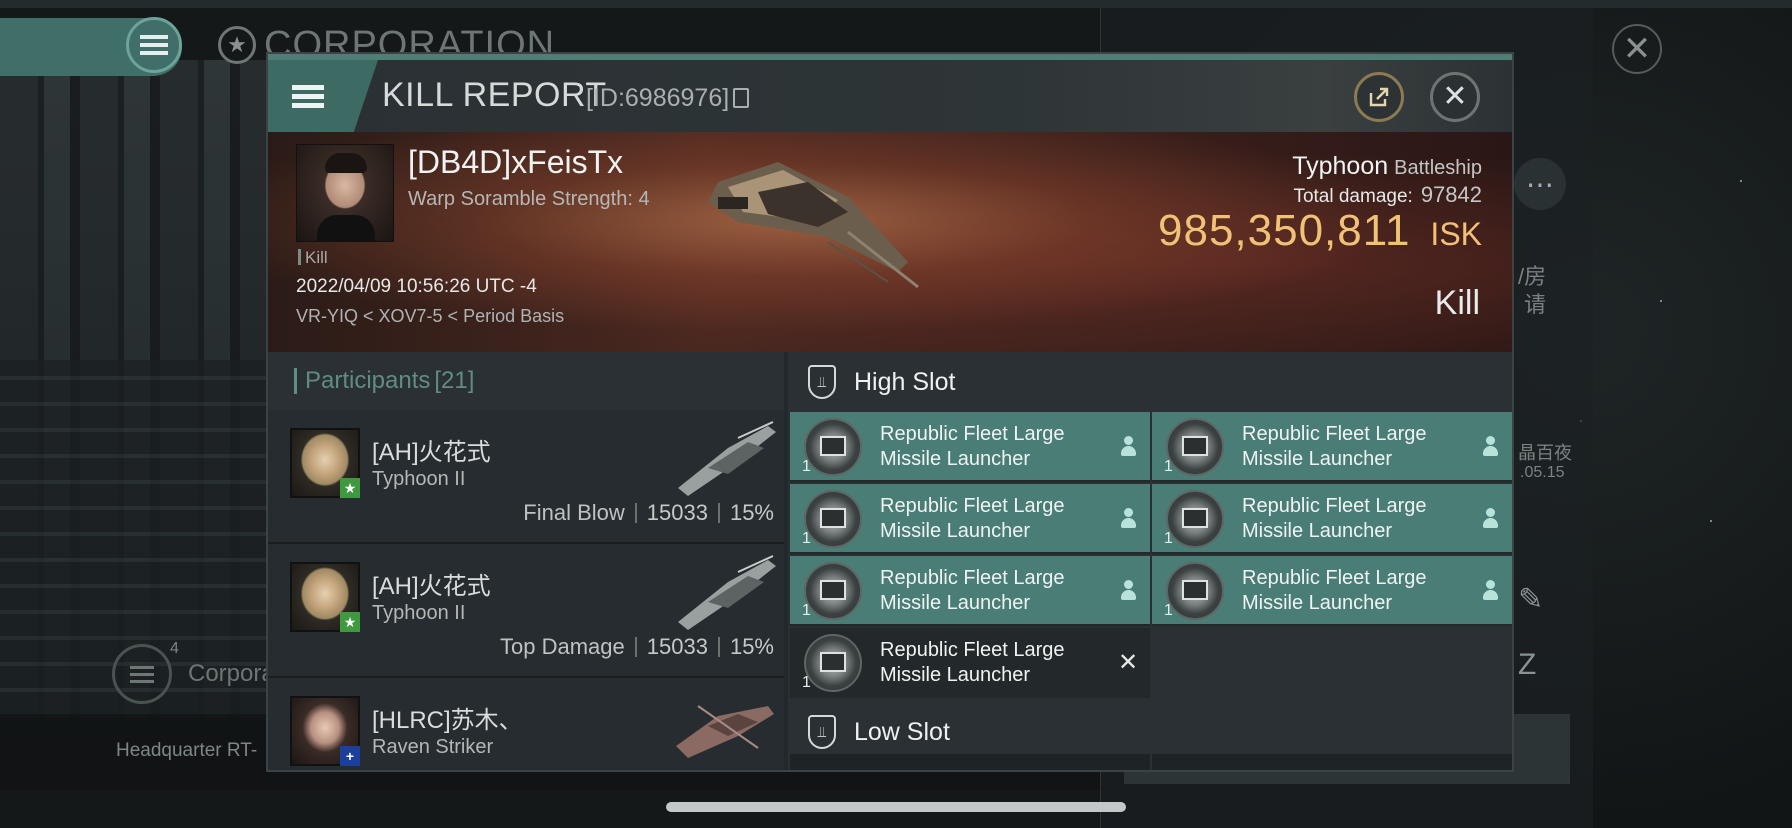 This screenshot has height=828, width=1792. Describe the element at coordinates (187, 750) in the screenshot. I see `headquarter-label: Headquarter RT-` at that location.